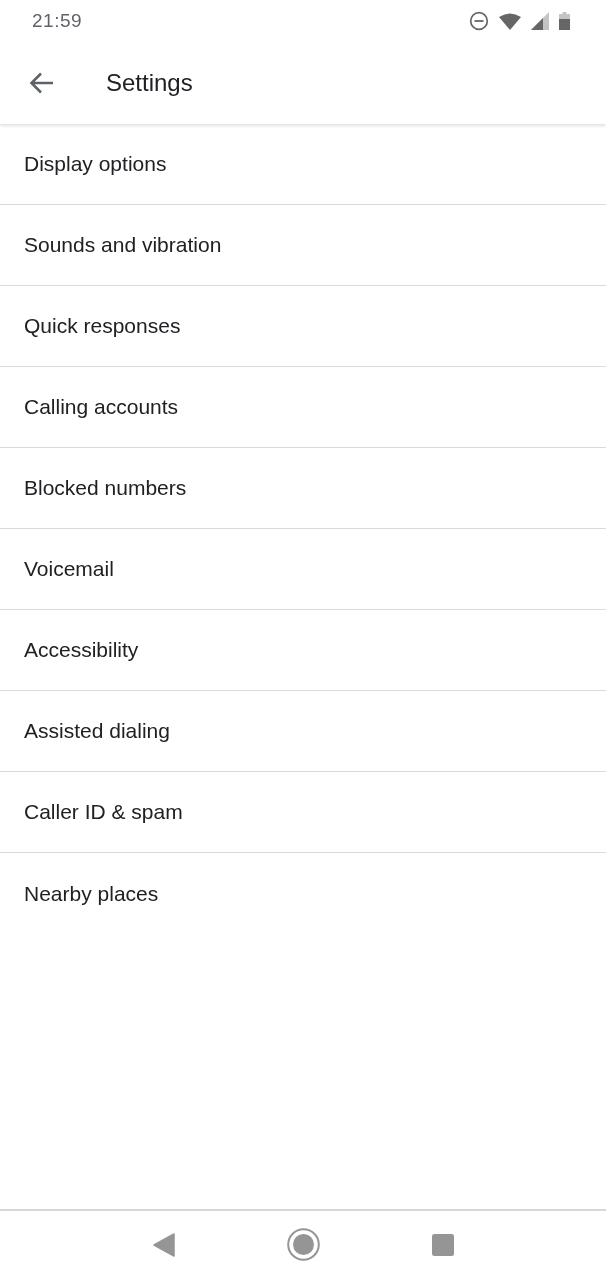  I want to click on nav-home-button, so click(303, 1244).